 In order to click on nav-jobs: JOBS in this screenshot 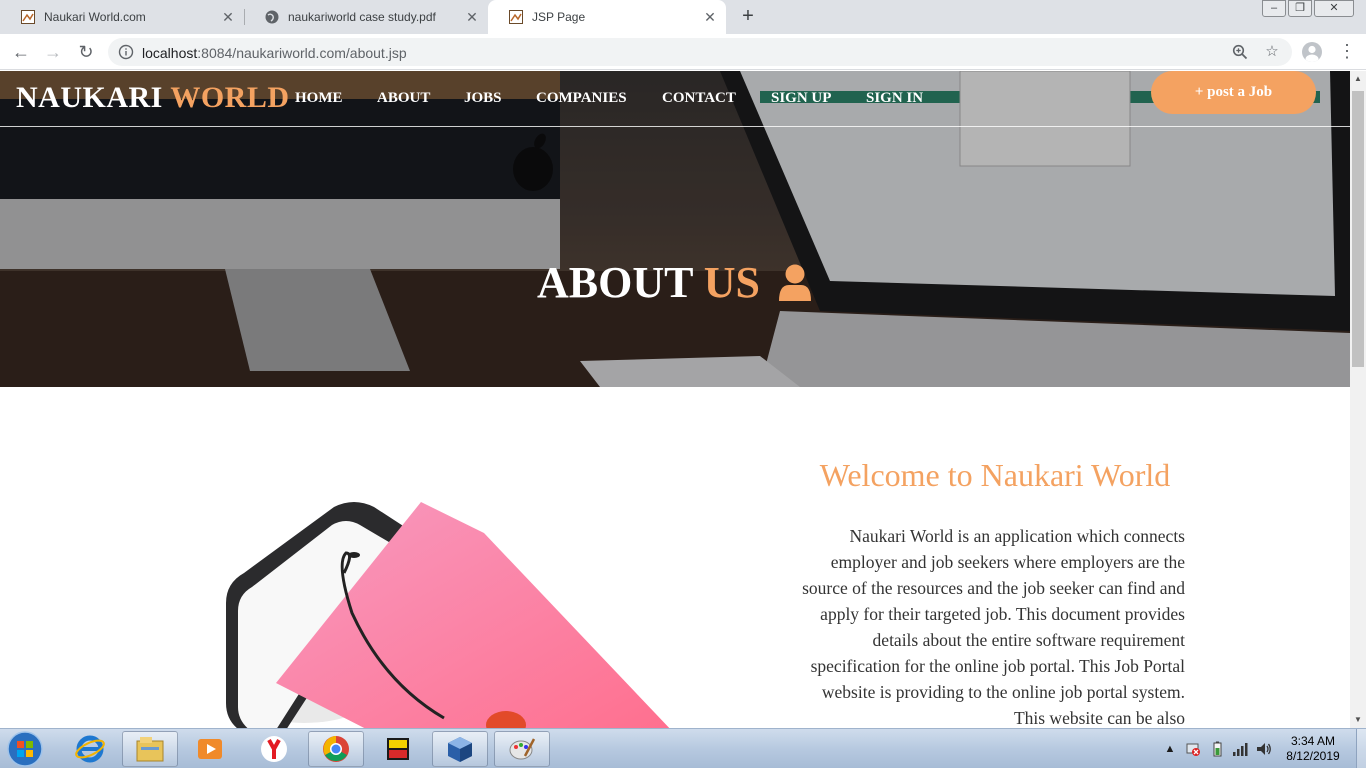, I will do `click(483, 98)`.